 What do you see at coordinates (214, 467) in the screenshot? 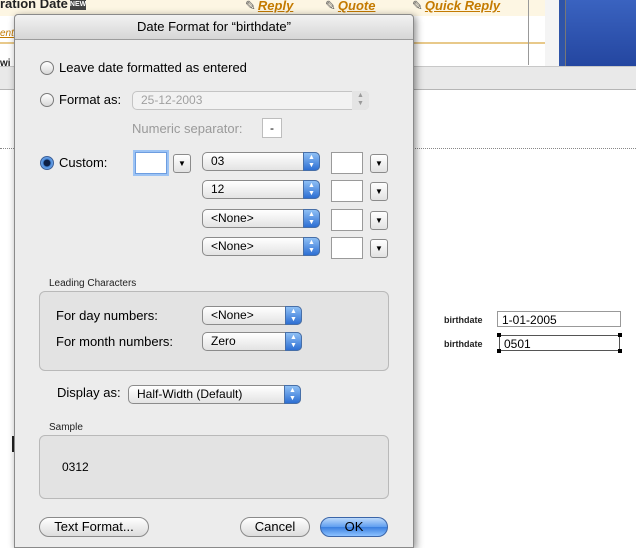
I see `sample-group: 0312` at bounding box center [214, 467].